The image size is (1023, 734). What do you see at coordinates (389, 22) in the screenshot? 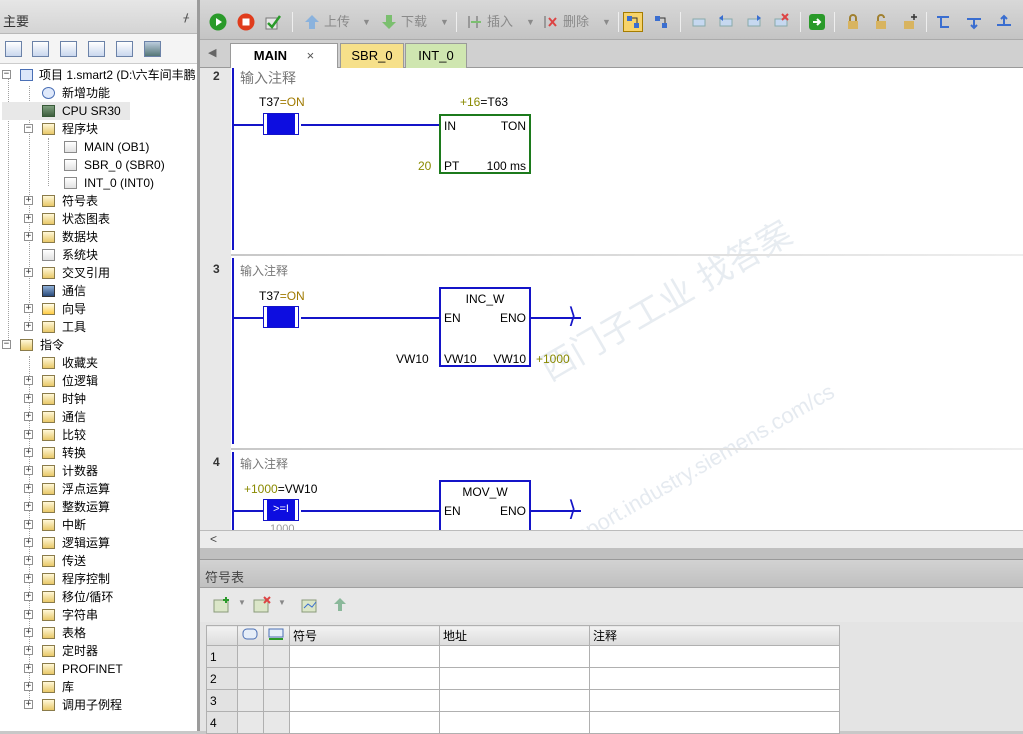
I see `download-icon` at bounding box center [389, 22].